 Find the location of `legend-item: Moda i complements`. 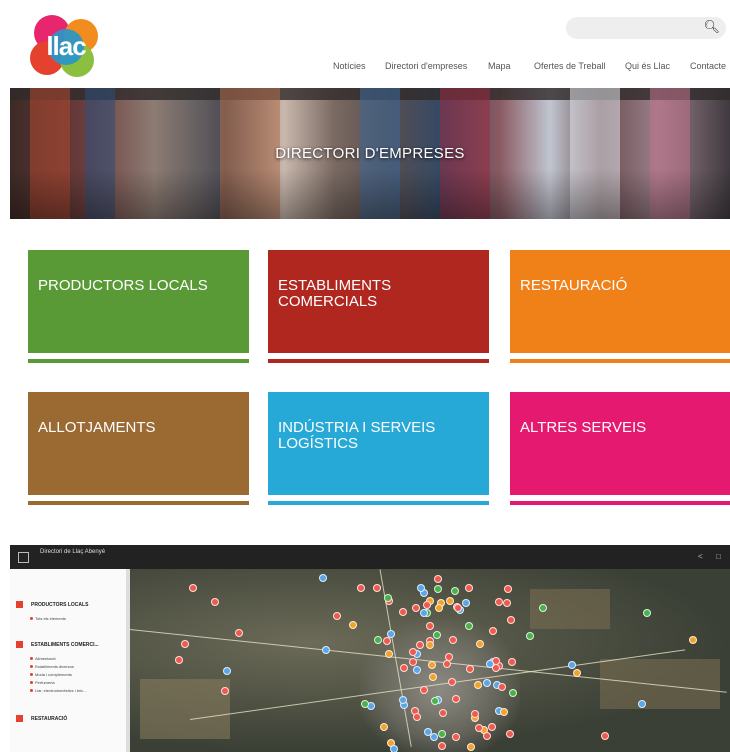

legend-item: Moda i complements is located at coordinates (51, 674).